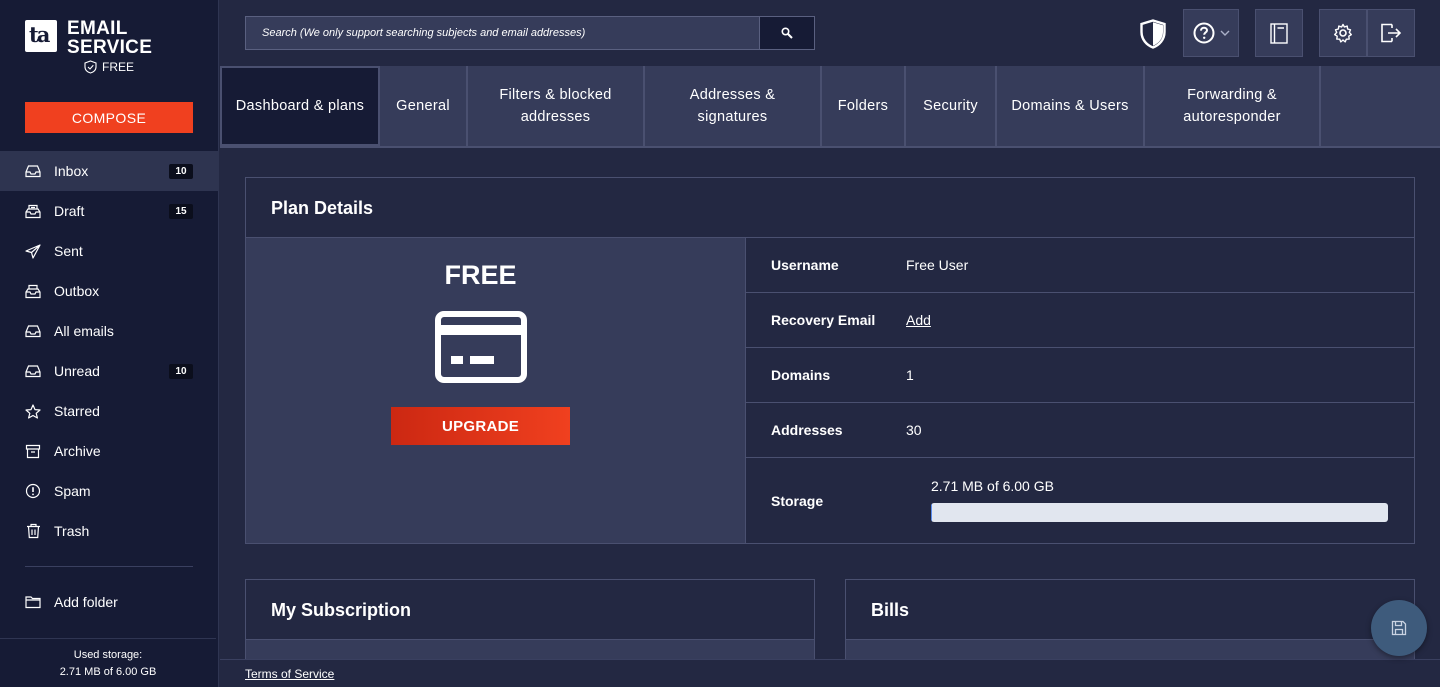  What do you see at coordinates (72, 491) in the screenshot?
I see `folder-label: Spam` at bounding box center [72, 491].